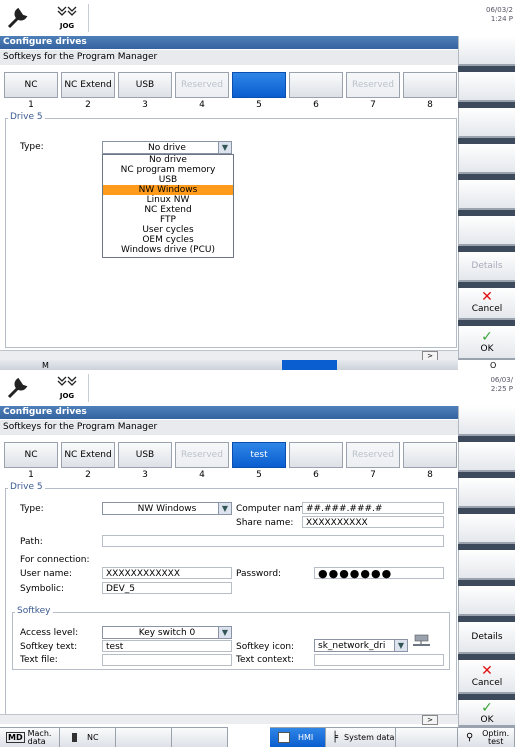 The height and width of the screenshot is (747, 515). What do you see at coordinates (379, 573) in the screenshot?
I see `password-field: ●●●●●●●` at bounding box center [379, 573].